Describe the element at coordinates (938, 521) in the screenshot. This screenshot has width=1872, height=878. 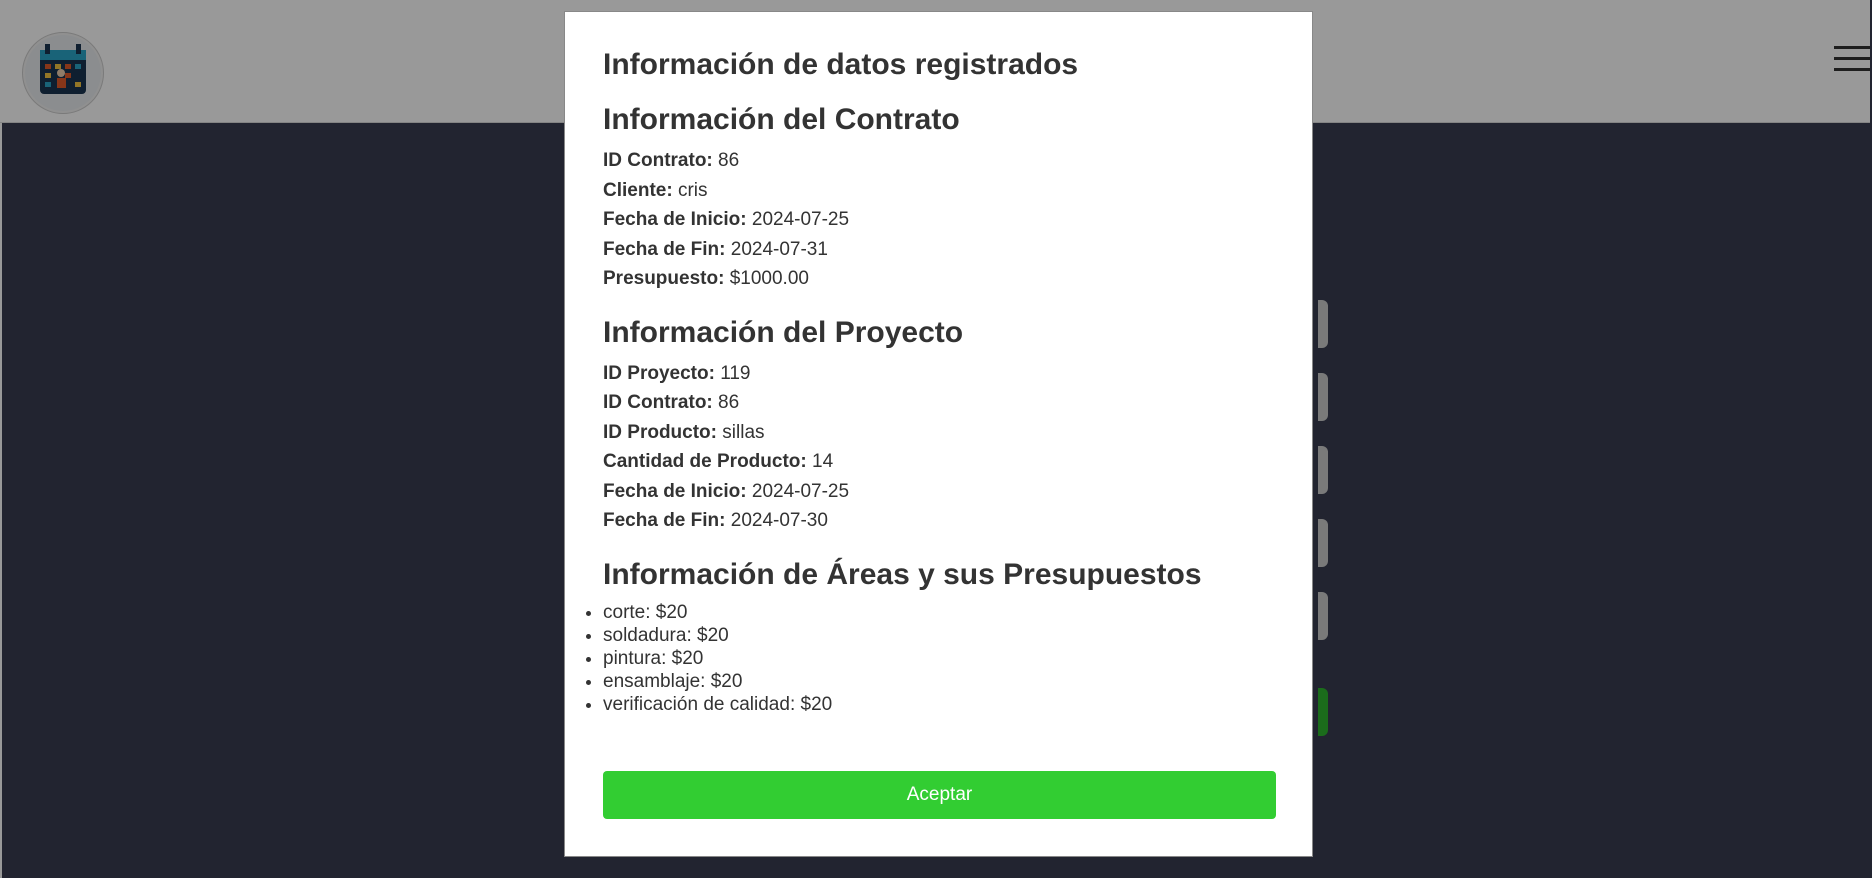
I see `project-row: Fecha de Fin: 2024-07-30` at that location.